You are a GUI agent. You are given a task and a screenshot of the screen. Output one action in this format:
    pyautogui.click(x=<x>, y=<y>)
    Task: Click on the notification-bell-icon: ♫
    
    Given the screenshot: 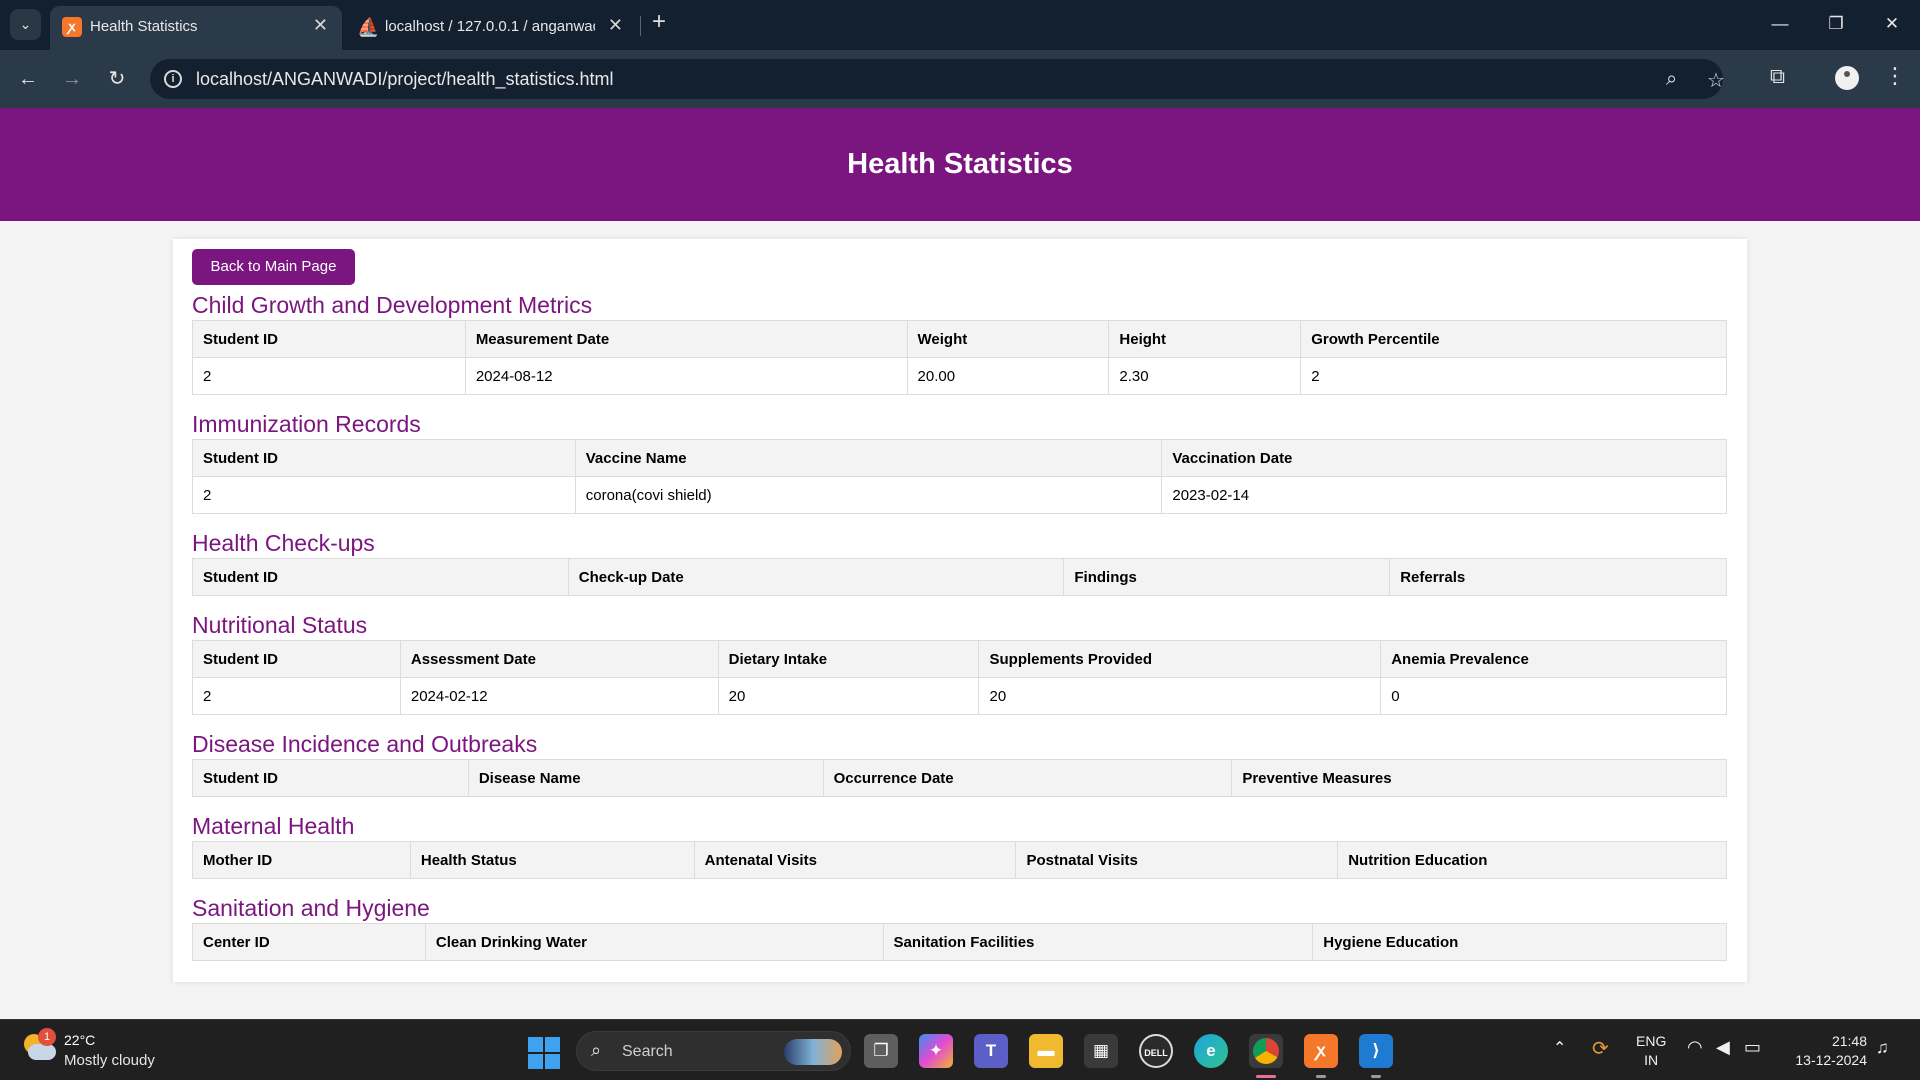 What is the action you would take?
    pyautogui.click(x=1882, y=1048)
    